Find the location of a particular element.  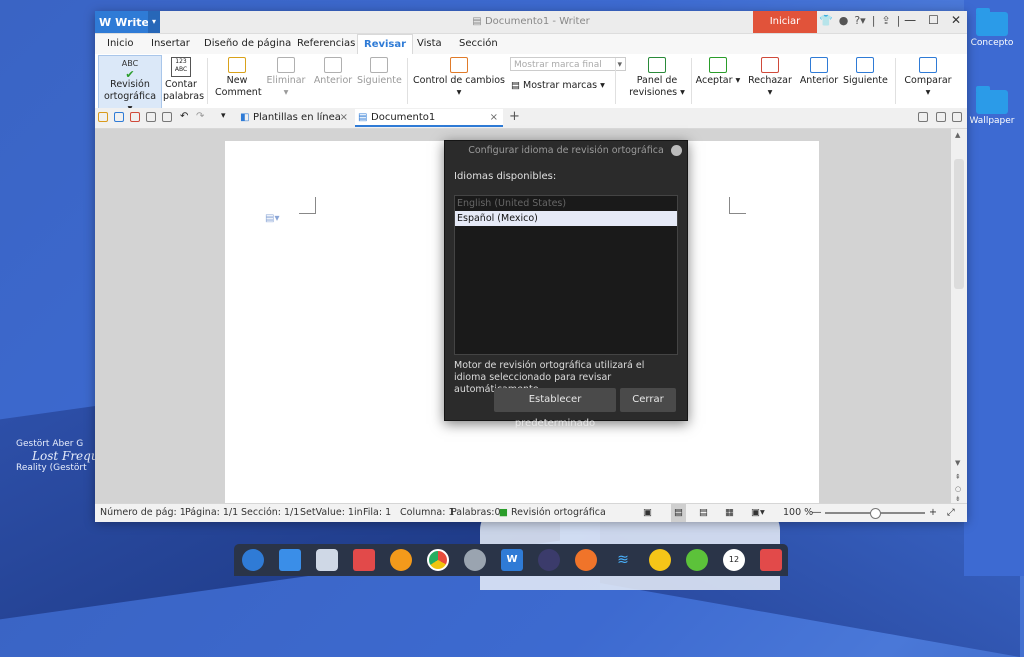

next-page-icon: ⇟ is located at coordinates (958, 499).